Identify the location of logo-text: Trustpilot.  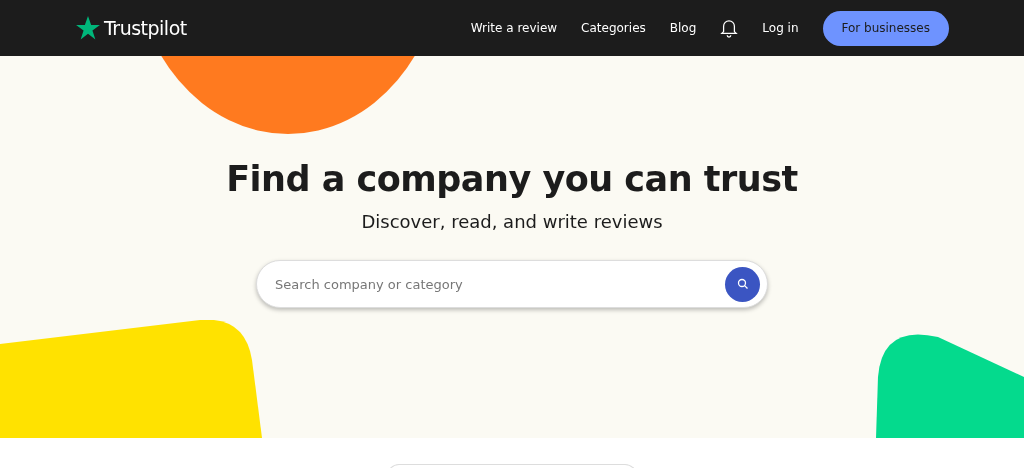
(145, 28).